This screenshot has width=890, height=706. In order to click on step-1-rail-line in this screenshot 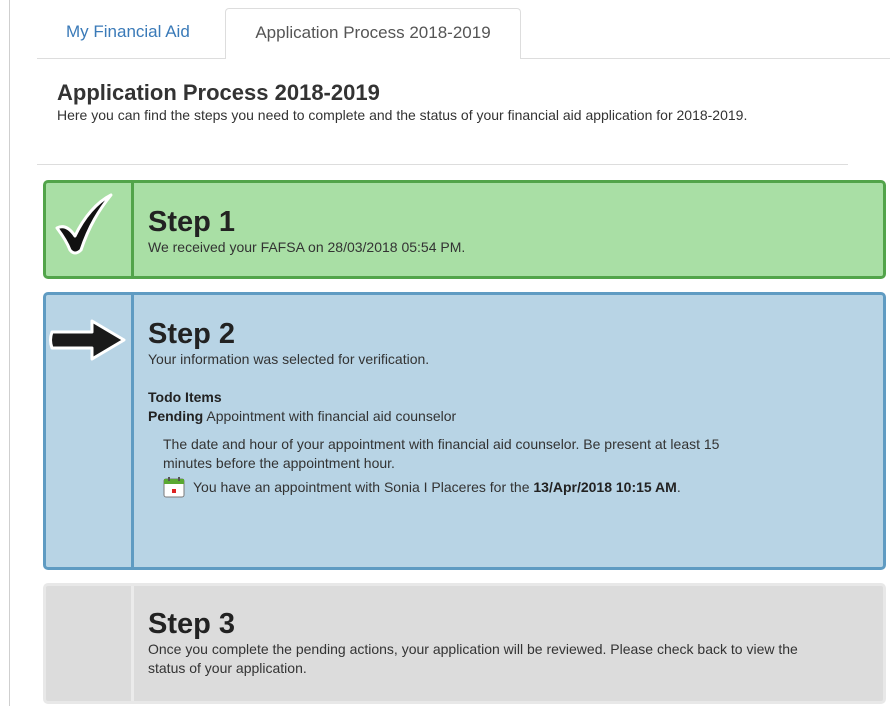, I will do `click(132, 229)`.